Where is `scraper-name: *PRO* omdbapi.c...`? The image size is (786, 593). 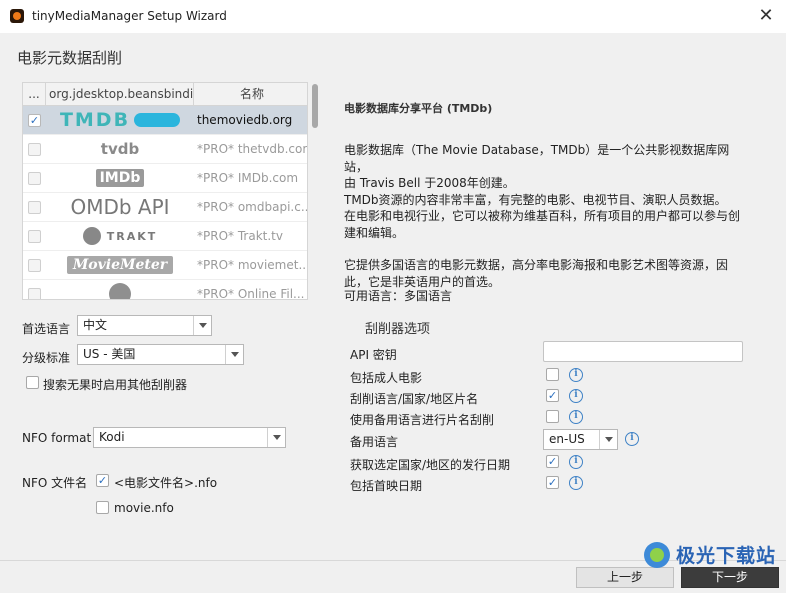
scraper-name: *PRO* omdbapi.c... is located at coordinates (252, 207).